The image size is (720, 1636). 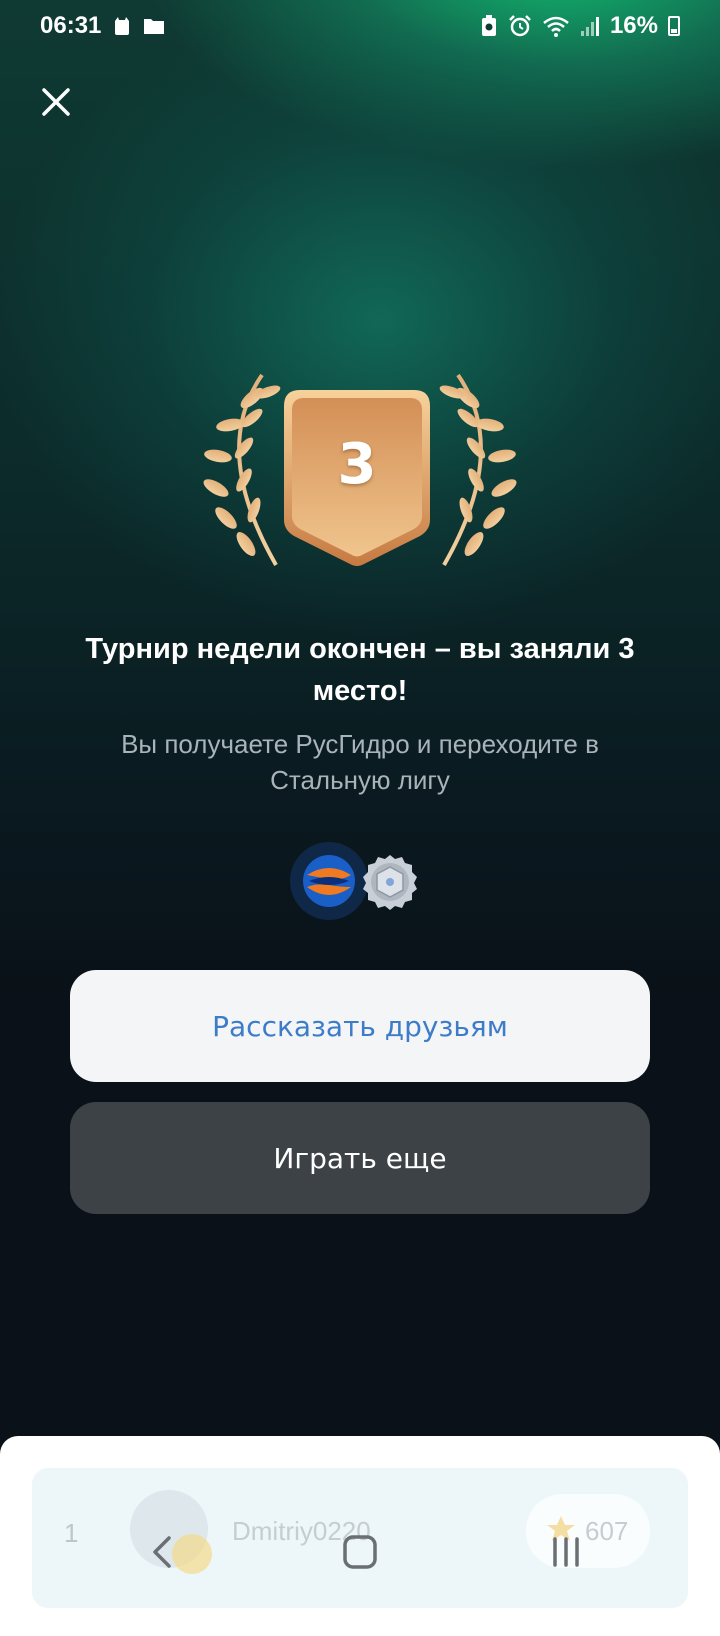 What do you see at coordinates (71, 1533) in the screenshot?
I see `leaderboard-rank: 1` at bounding box center [71, 1533].